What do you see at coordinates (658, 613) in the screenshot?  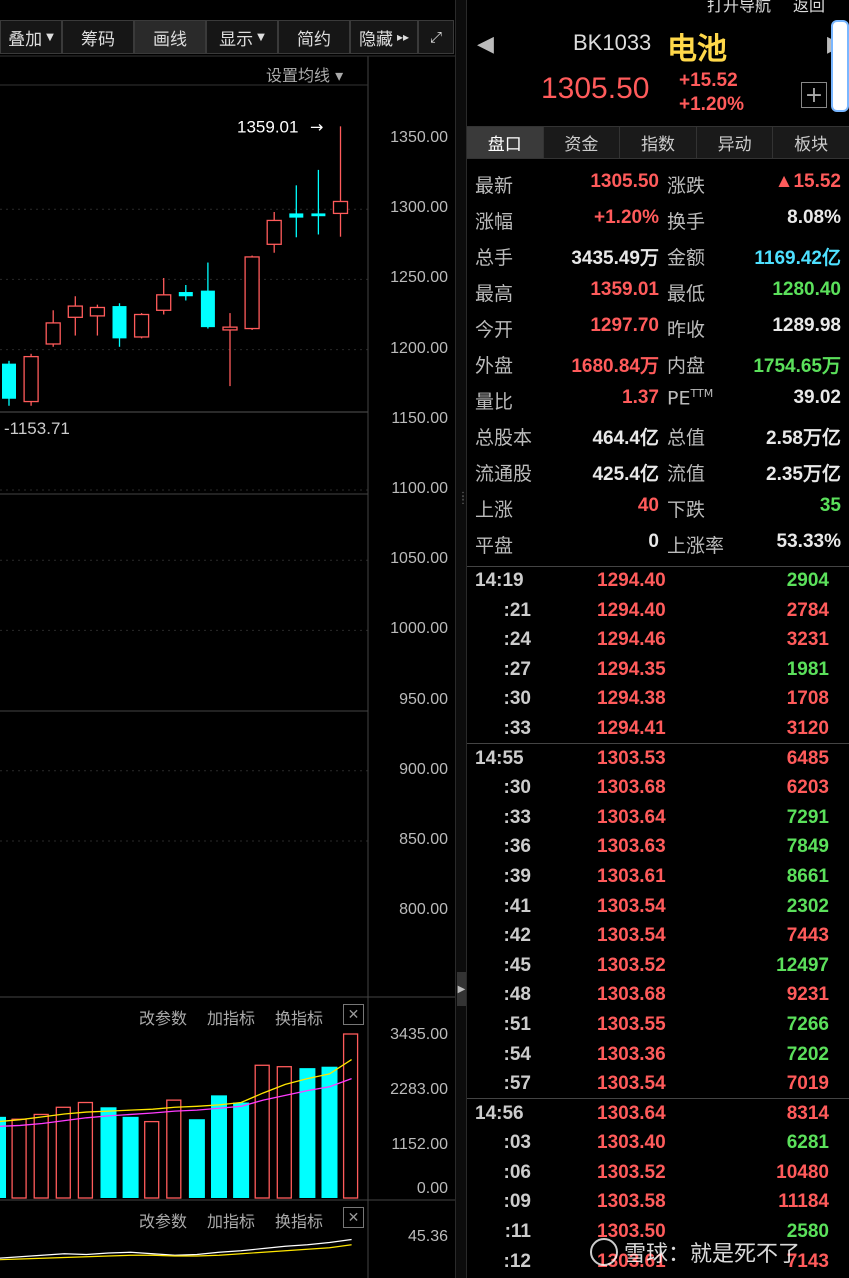 I see `tick-row: :21 1294.40 2784` at bounding box center [658, 613].